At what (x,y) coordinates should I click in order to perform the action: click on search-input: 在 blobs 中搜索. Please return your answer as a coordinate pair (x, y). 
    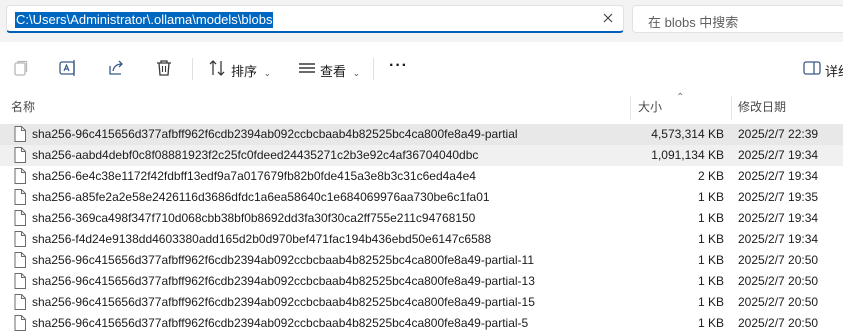
    Looking at the image, I should click on (737, 19).